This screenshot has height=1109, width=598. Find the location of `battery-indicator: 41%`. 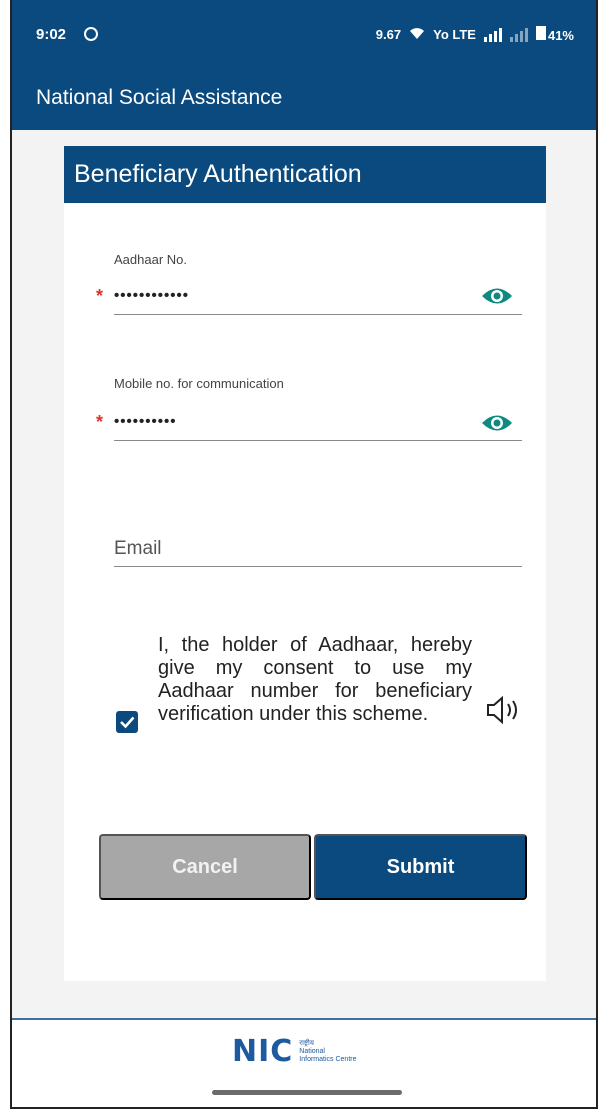

battery-indicator: 41% is located at coordinates (554, 34).